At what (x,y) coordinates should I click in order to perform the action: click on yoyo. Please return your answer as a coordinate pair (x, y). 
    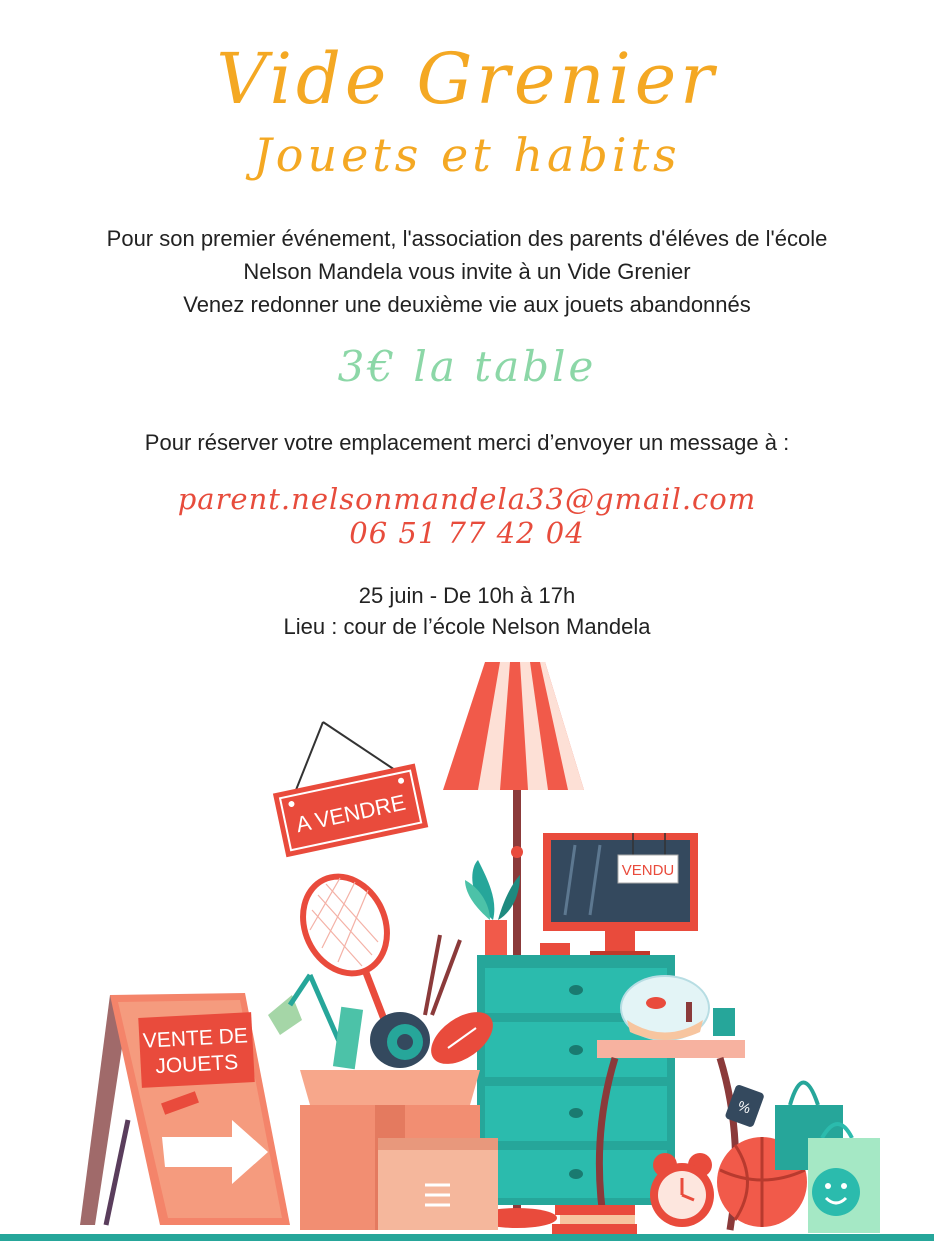
    Looking at the image, I should click on (400, 1040).